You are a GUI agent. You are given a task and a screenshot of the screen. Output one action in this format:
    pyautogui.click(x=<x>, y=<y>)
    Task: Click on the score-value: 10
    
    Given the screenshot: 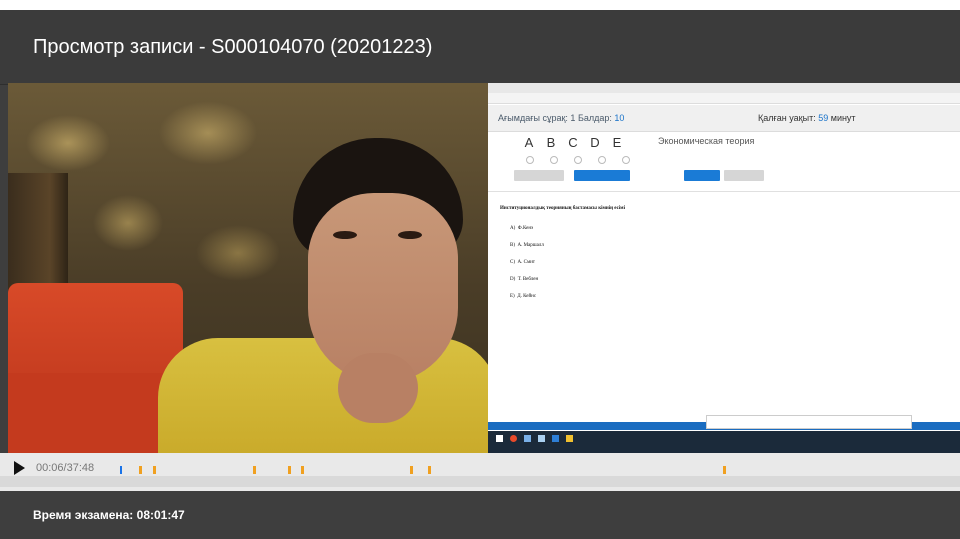 What is the action you would take?
    pyautogui.click(x=619, y=118)
    